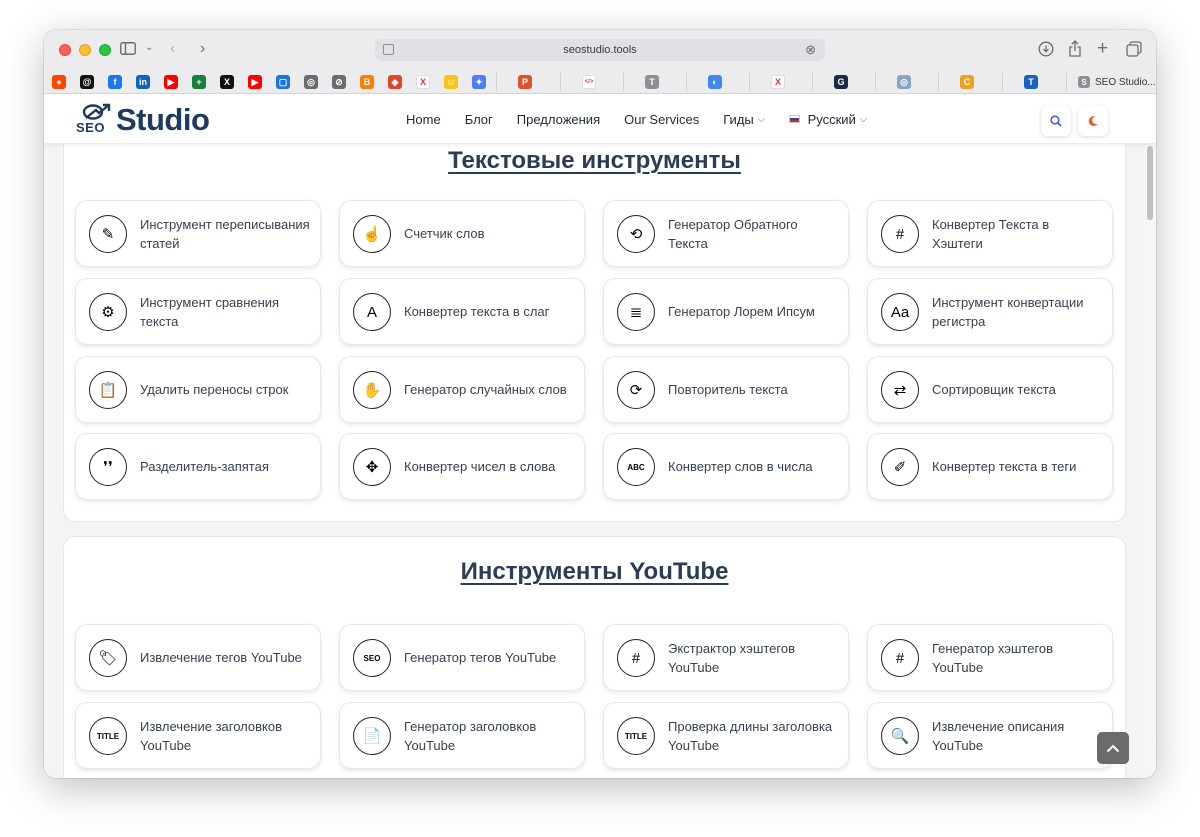 The height and width of the screenshot is (837, 1200). I want to click on scrollbar-thumb, so click(1150, 183).